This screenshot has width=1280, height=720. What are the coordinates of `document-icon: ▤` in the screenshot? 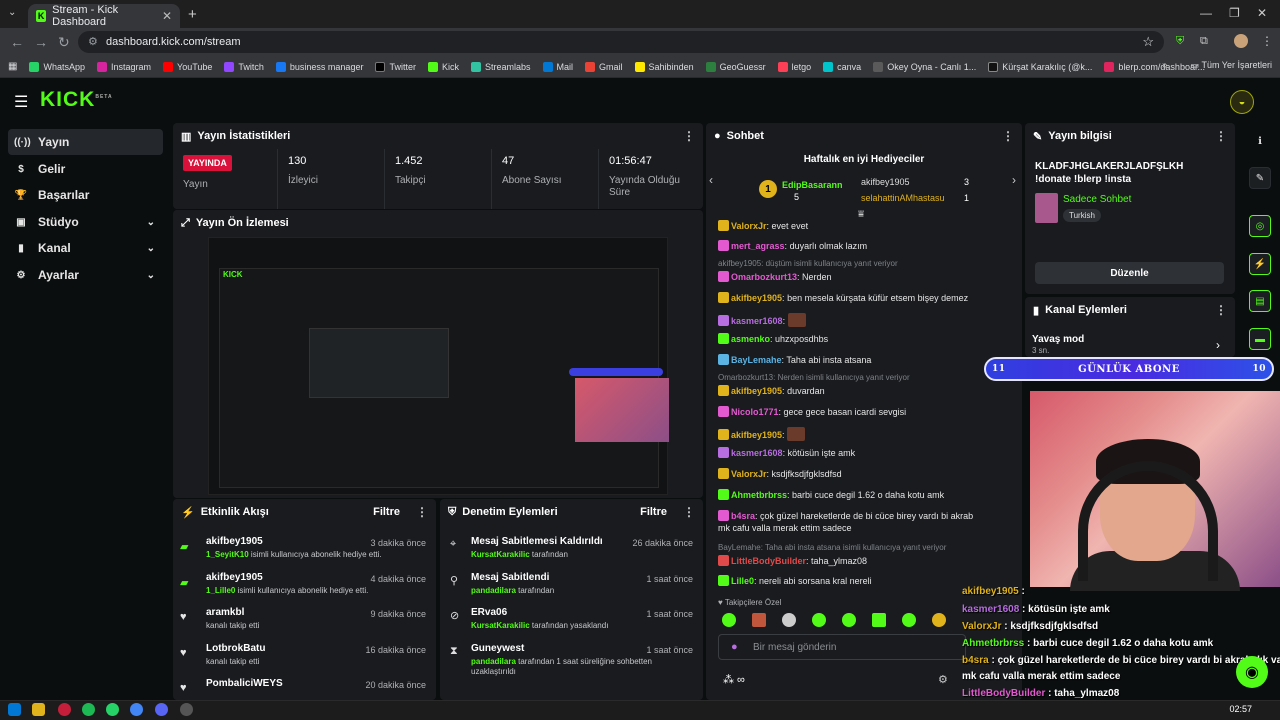 It's located at (1260, 301).